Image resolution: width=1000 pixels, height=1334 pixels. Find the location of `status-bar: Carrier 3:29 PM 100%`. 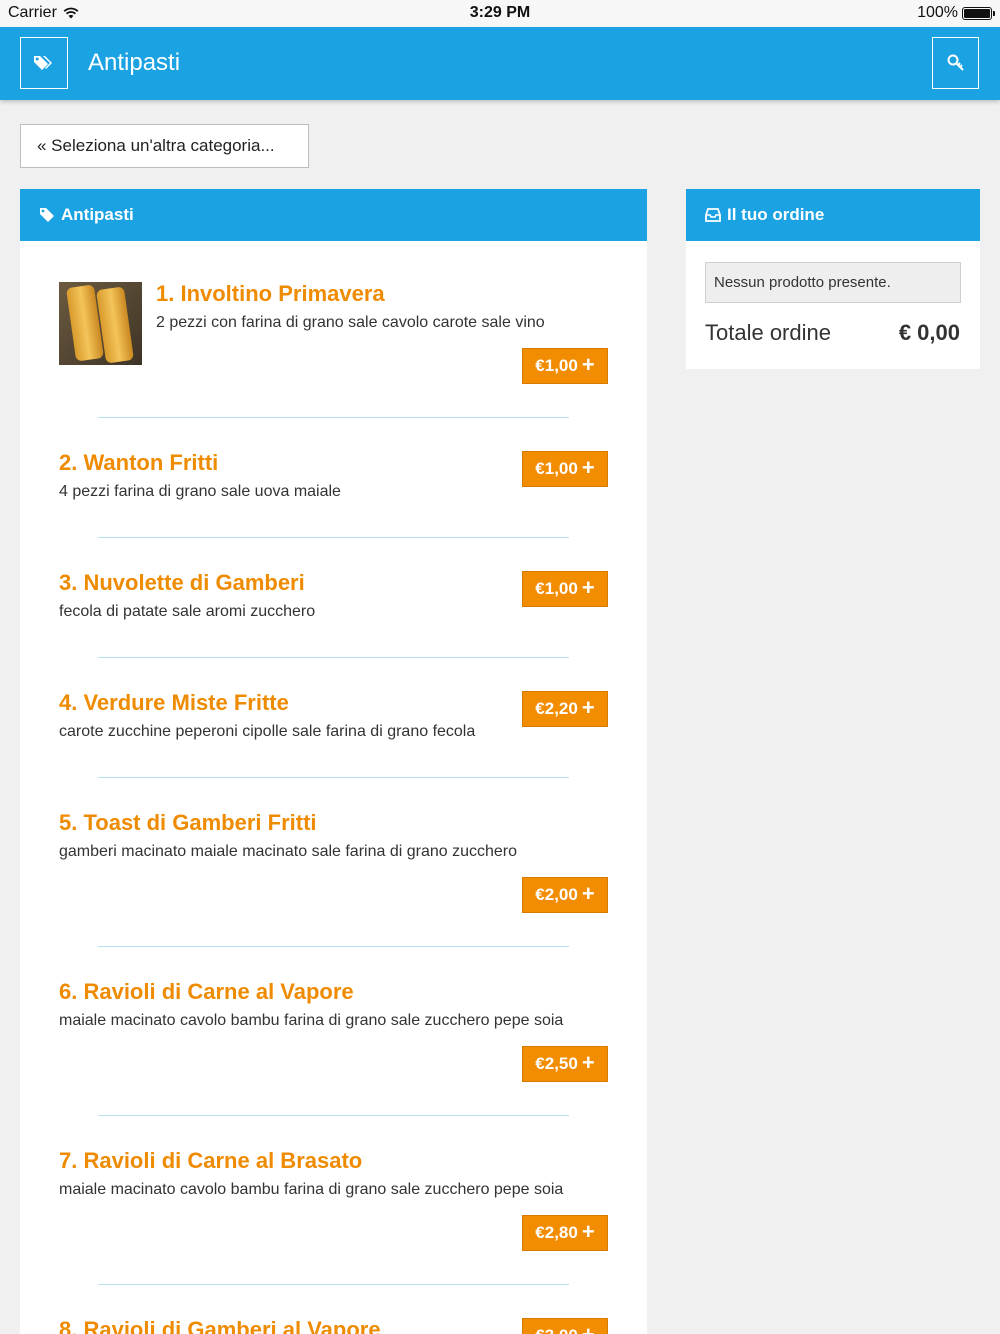

status-bar: Carrier 3:29 PM 100% is located at coordinates (500, 13).